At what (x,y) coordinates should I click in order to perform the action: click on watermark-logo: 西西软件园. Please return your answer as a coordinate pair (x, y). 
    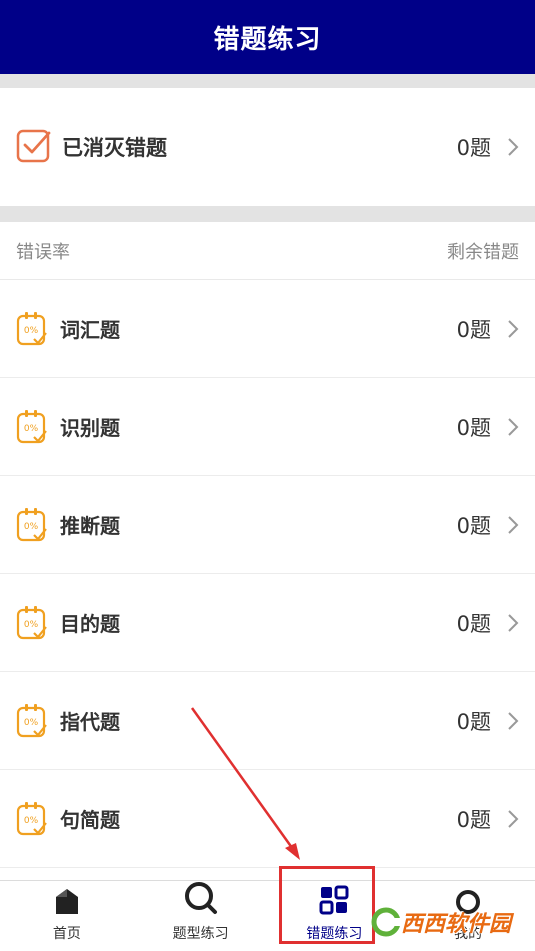
    Looking at the image, I should click on (441, 922).